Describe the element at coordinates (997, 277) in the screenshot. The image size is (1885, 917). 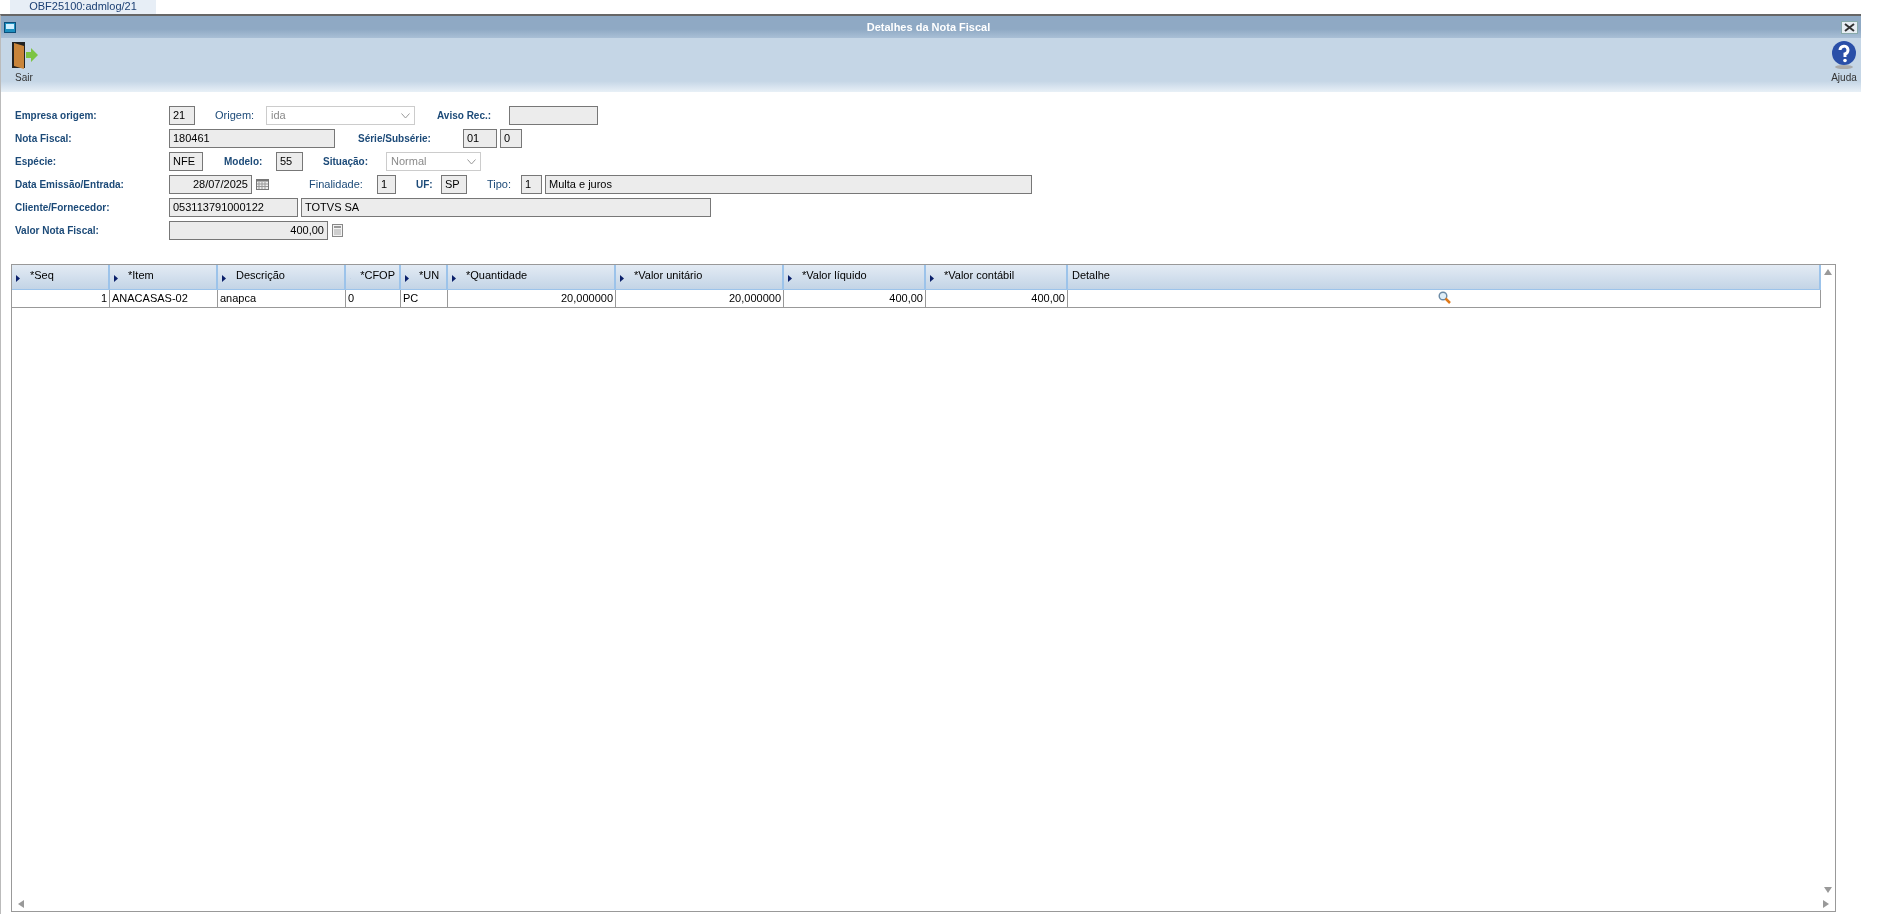
I see `column-header: *Valor contábil` at that location.